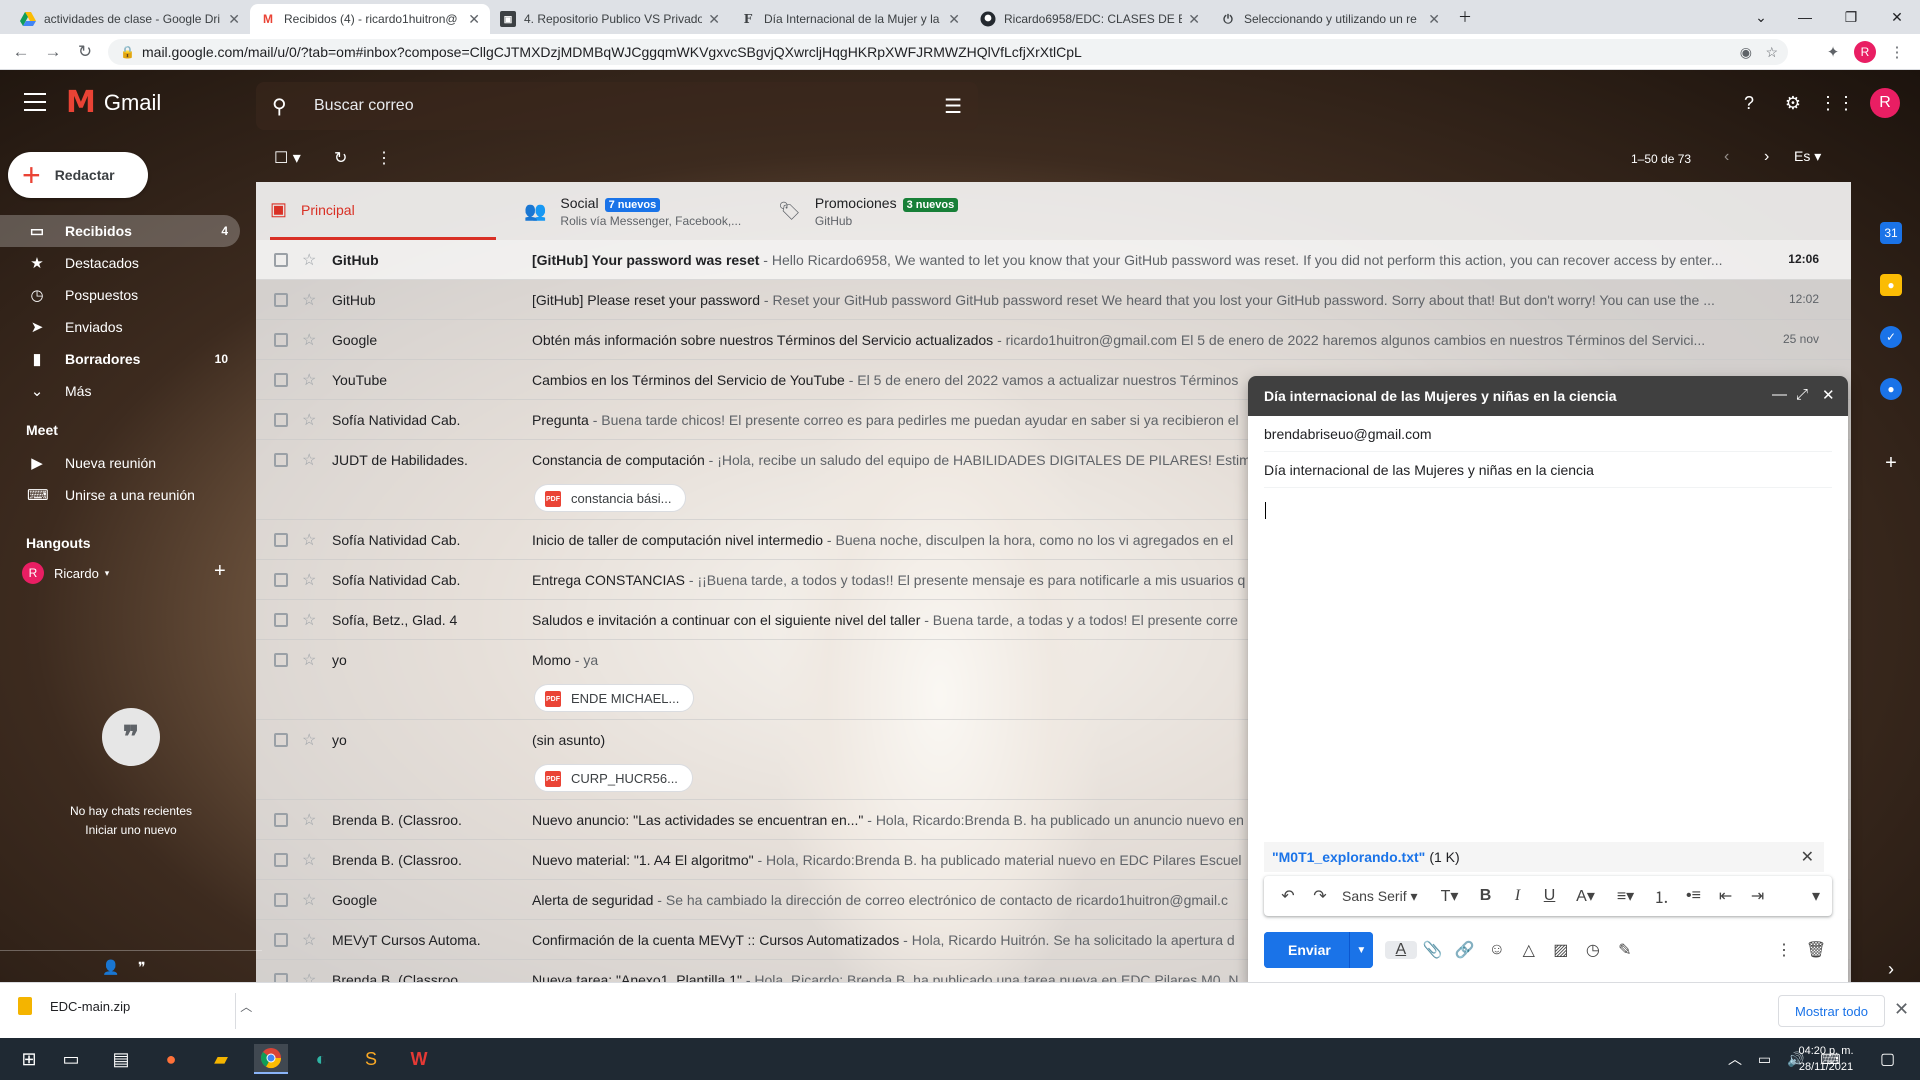 The height and width of the screenshot is (1080, 1920). What do you see at coordinates (1891, 337) in the screenshot?
I see `tasks-icon: ✓` at bounding box center [1891, 337].